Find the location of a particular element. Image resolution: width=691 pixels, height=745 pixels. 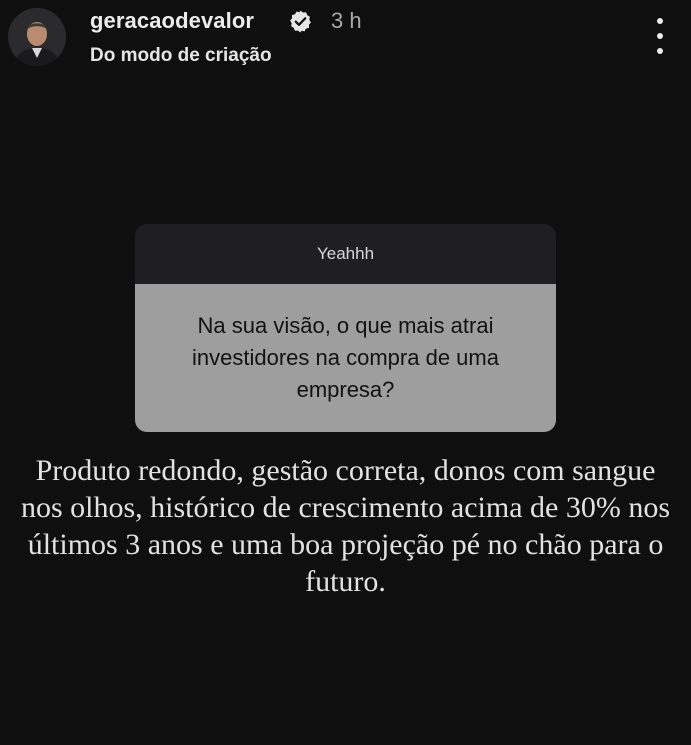

creation-mode-label: Do modo de criação is located at coordinates (181, 56).